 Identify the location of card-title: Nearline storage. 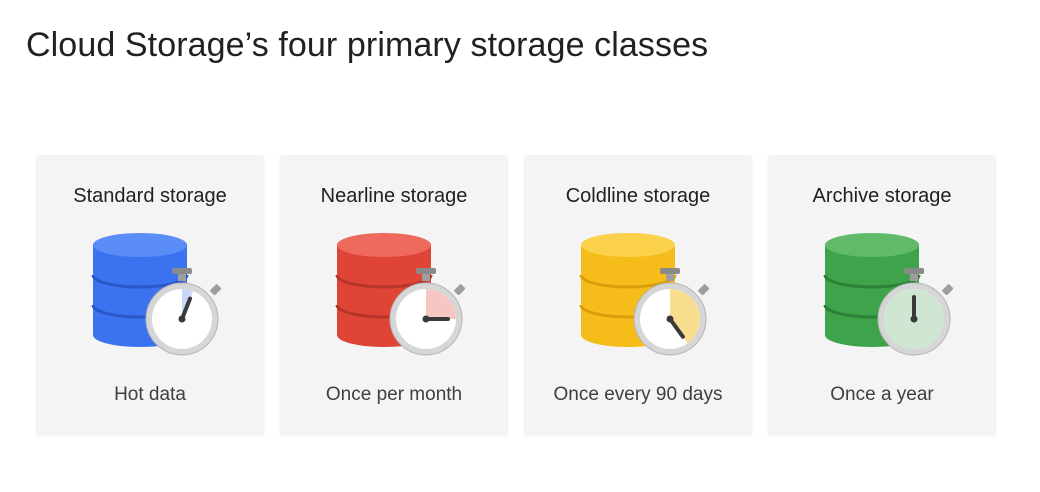
(394, 196).